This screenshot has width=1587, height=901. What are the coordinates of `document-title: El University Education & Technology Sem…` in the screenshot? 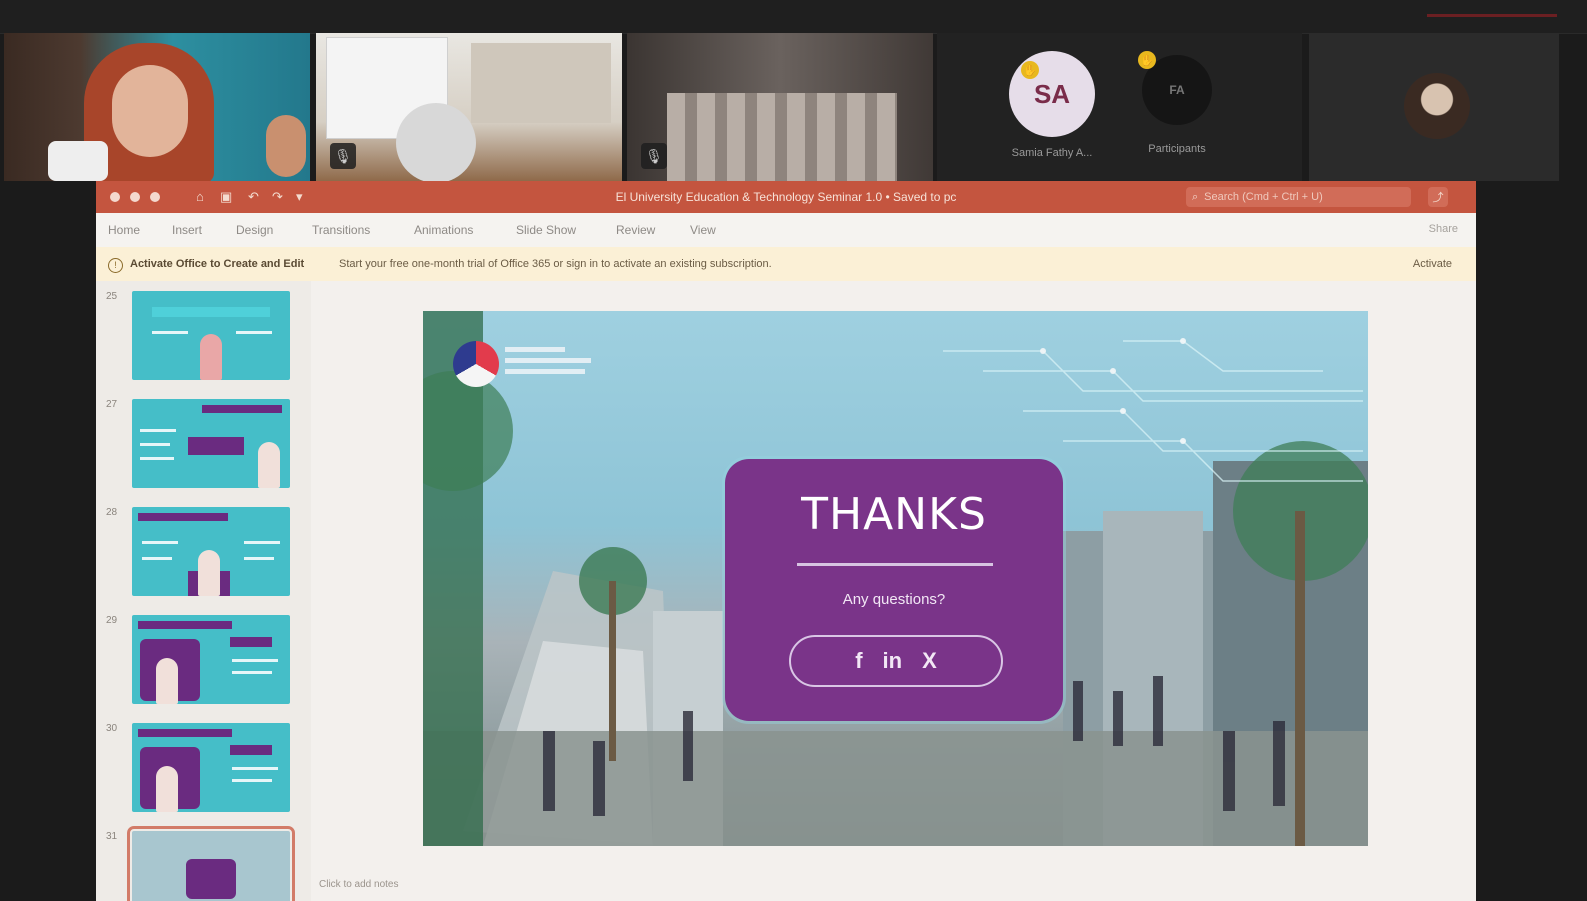 It's located at (786, 197).